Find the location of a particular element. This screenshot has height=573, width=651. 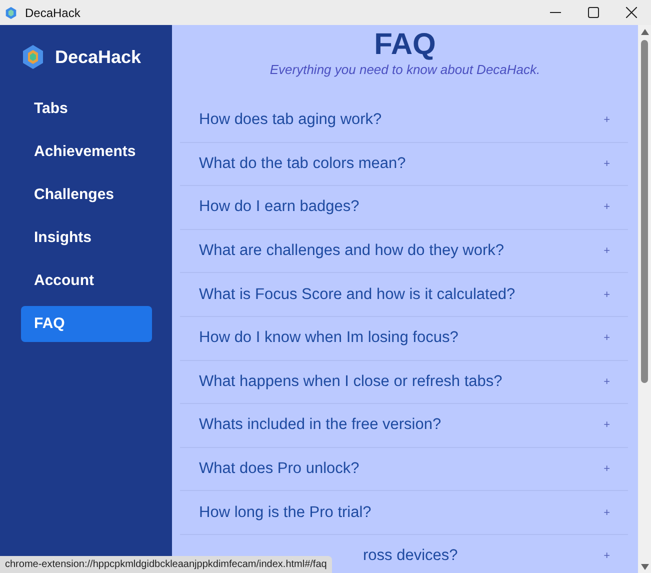

scroll-up-icon is located at coordinates (644, 31).